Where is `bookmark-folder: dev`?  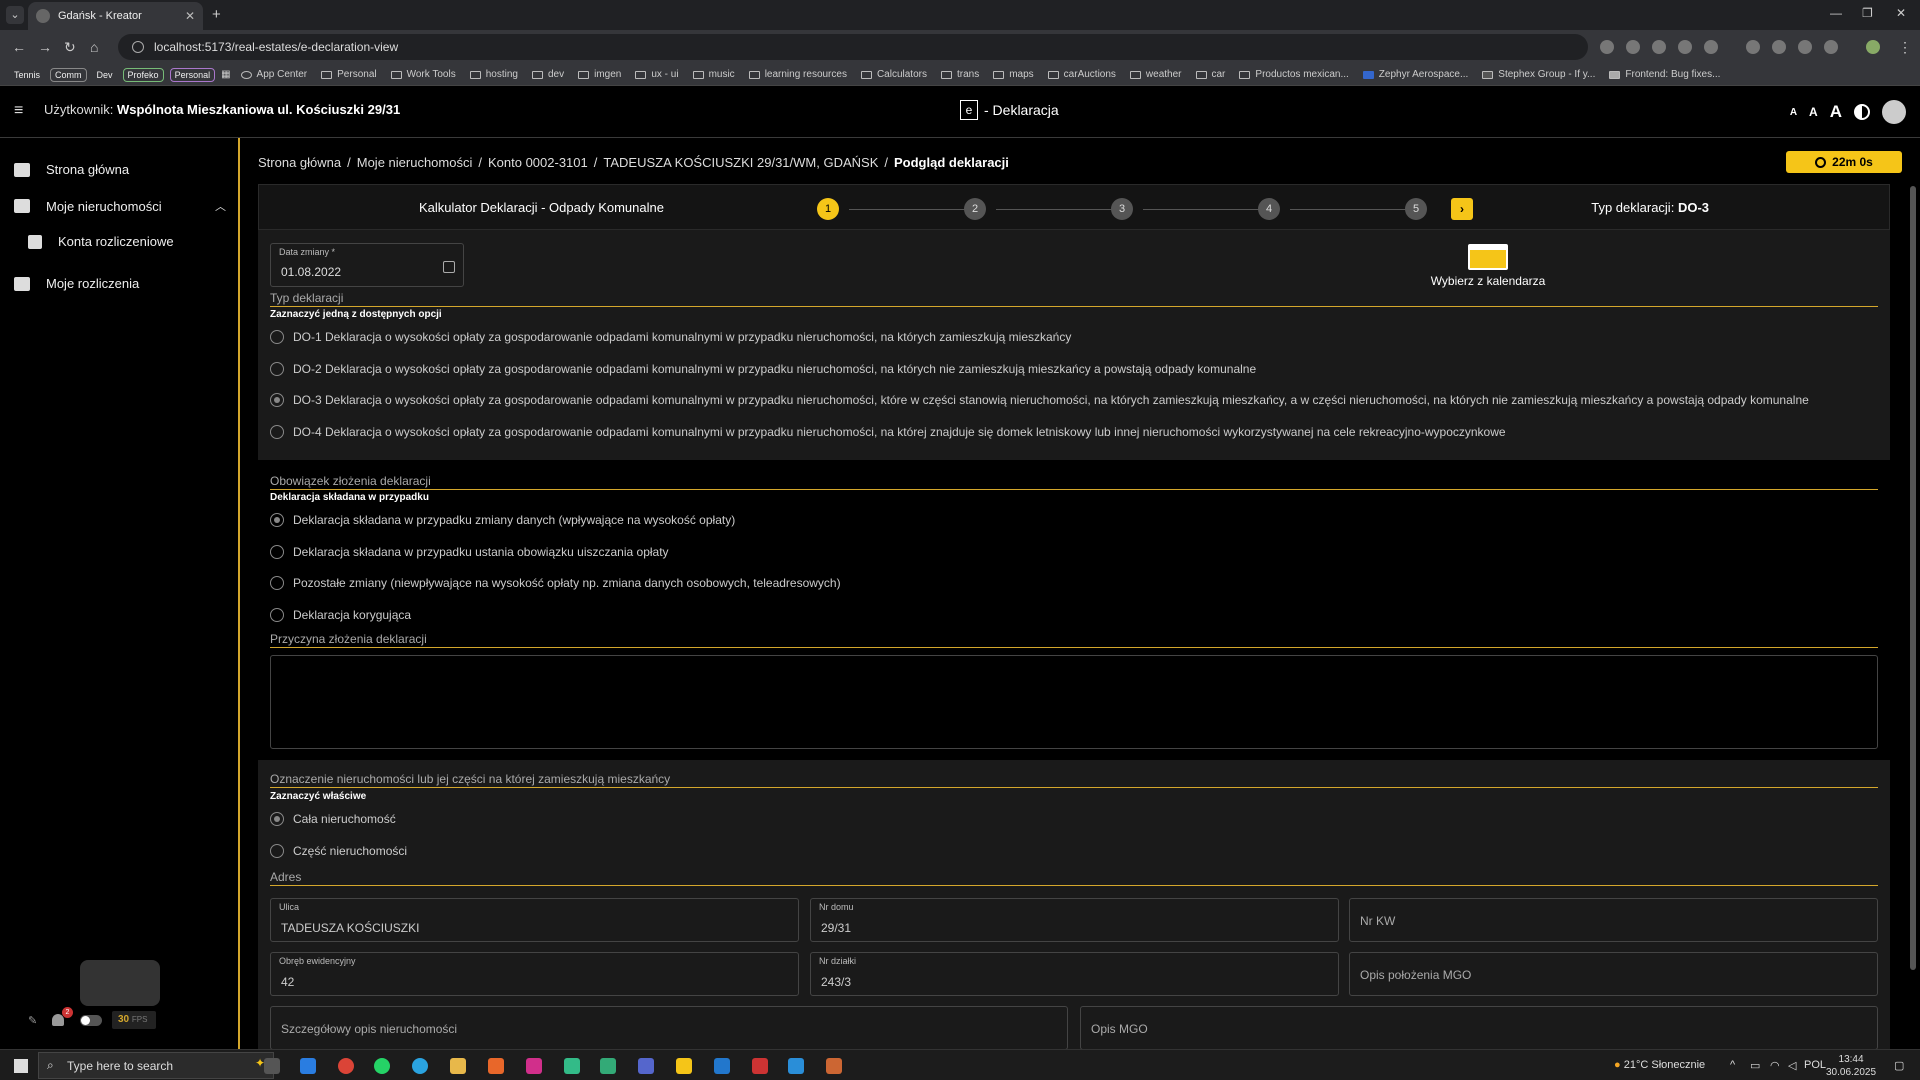
bookmark-folder: dev is located at coordinates (547, 74).